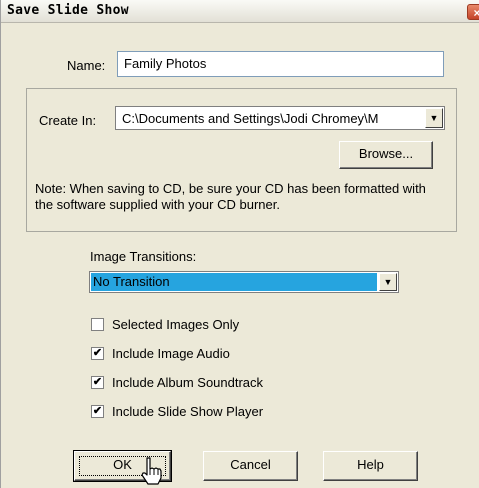  I want to click on help-button: Help, so click(370, 466).